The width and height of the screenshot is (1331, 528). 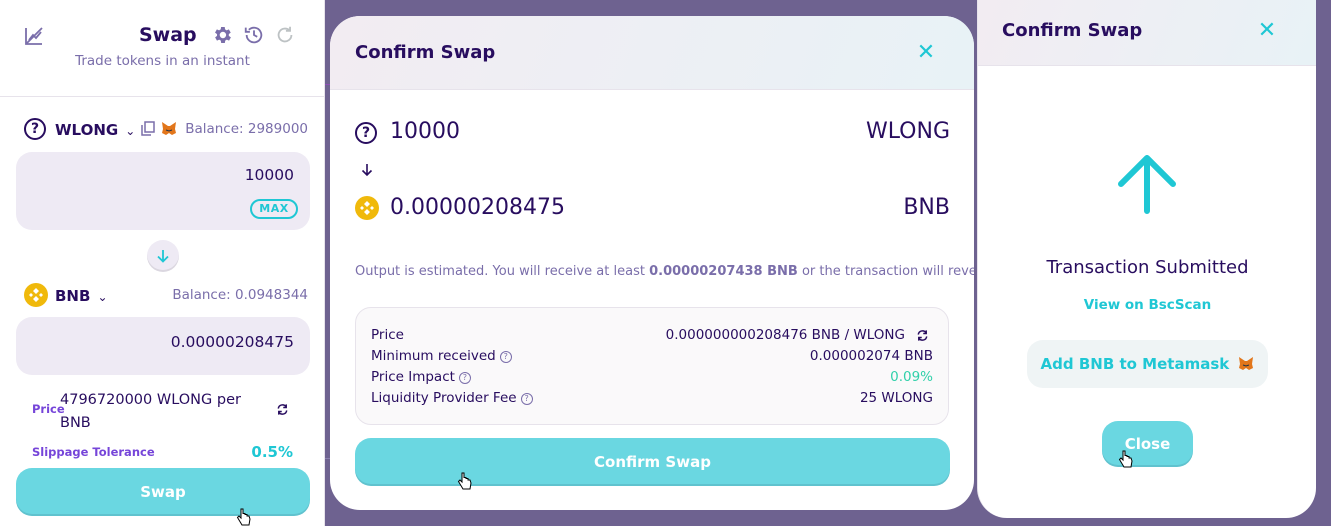 I want to click on from-amount-box: 10000 MAX, so click(x=163, y=191).